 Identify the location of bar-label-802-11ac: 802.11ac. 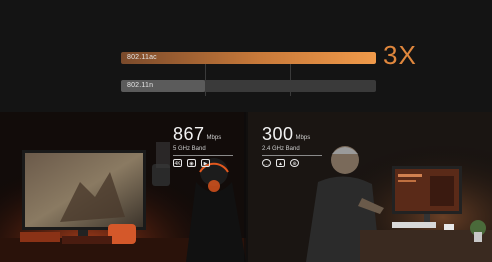
(142, 57).